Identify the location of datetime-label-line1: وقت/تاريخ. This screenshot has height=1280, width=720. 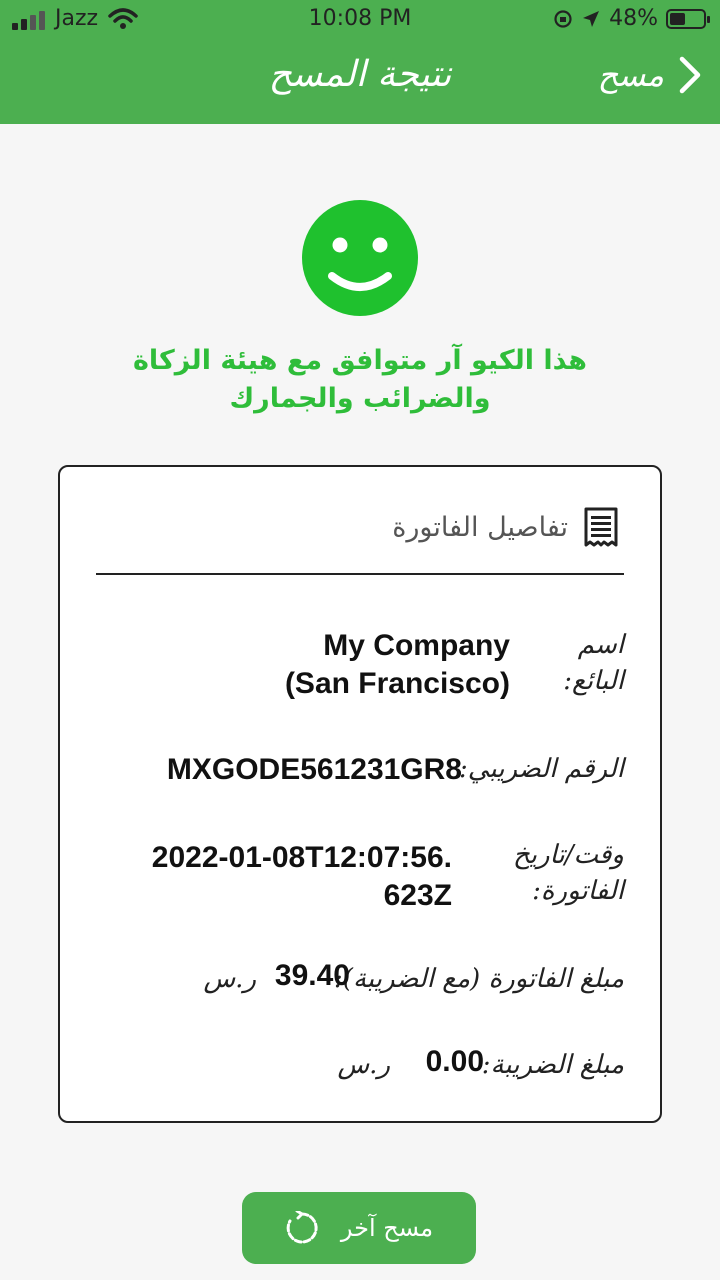
(568, 855).